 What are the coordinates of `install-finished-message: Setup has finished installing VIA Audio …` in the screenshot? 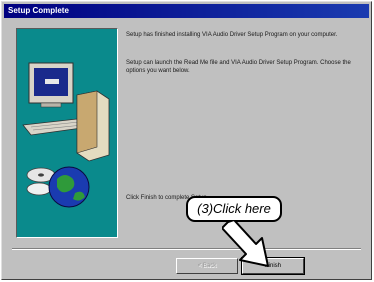 It's located at (232, 35).